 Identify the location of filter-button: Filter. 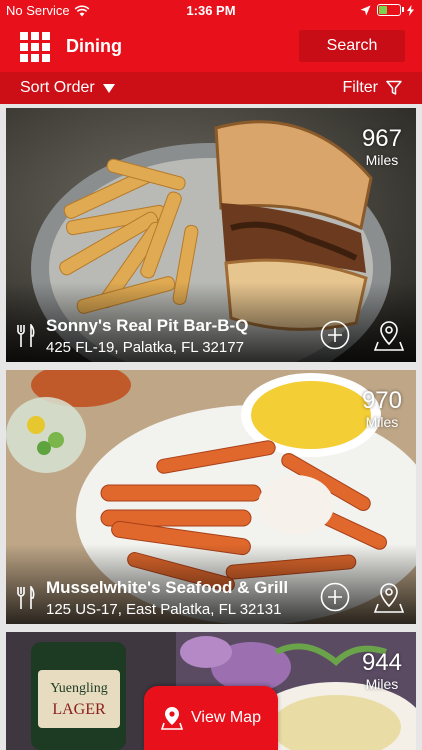
(372, 88).